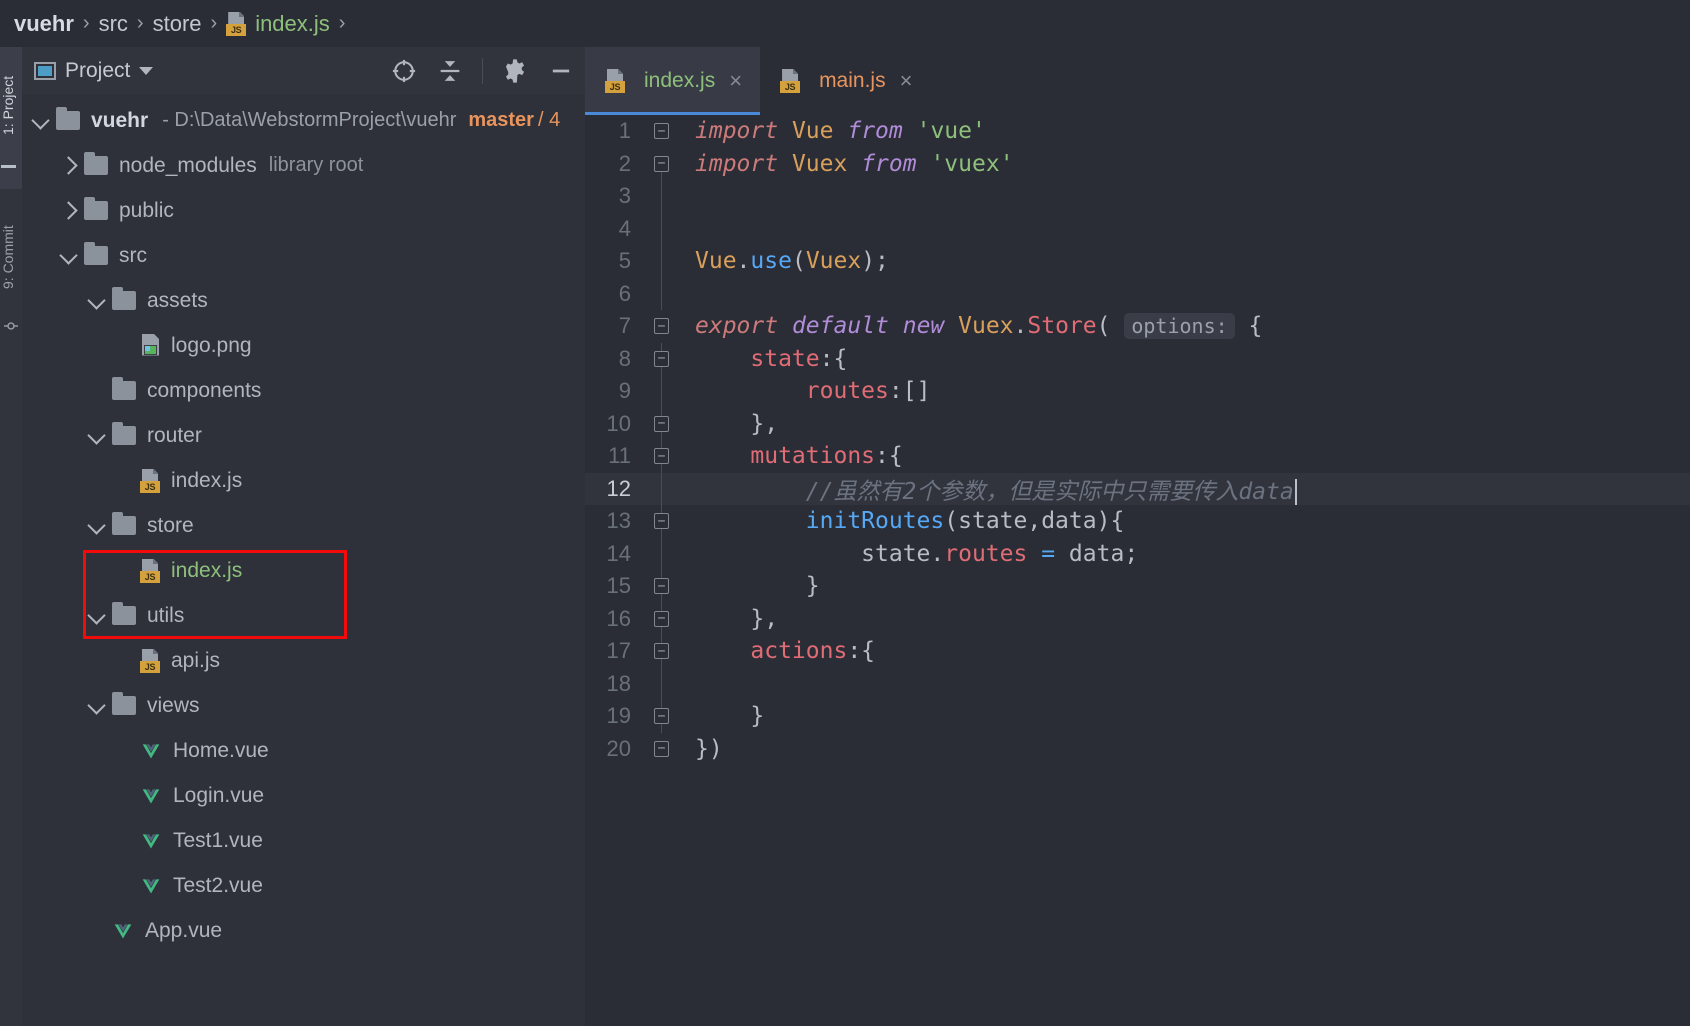  What do you see at coordinates (303, 795) in the screenshot?
I see `tree-row-login-vue: Login.vue` at bounding box center [303, 795].